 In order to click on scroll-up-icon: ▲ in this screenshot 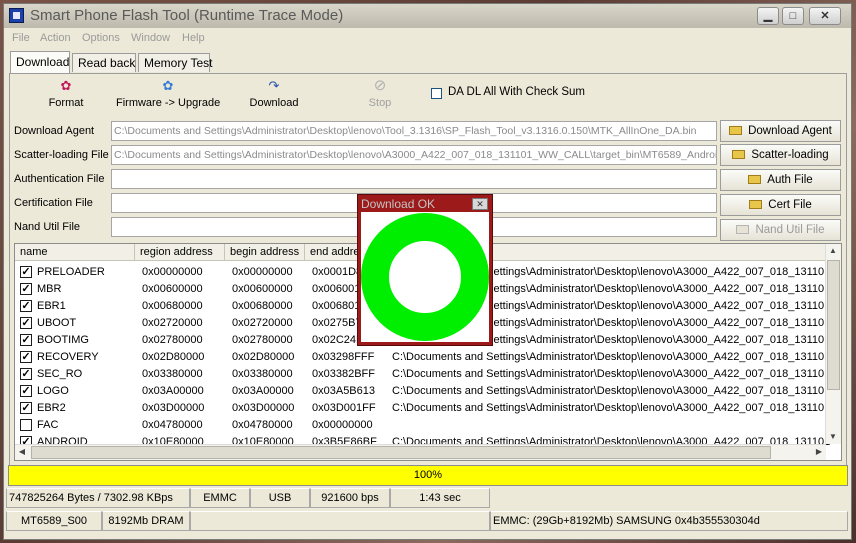, I will do `click(833, 251)`.